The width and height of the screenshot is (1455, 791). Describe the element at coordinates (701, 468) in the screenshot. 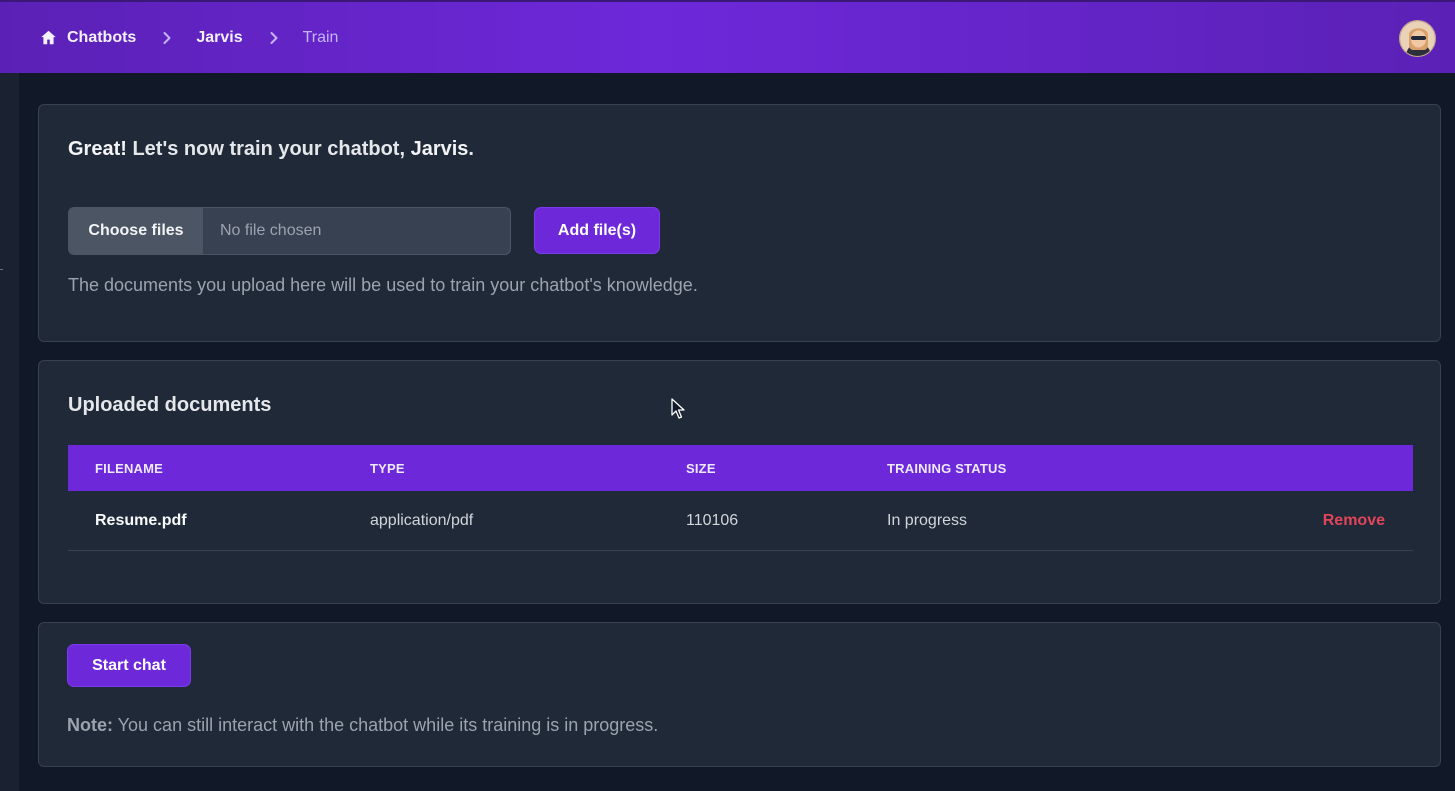

I see `column-header-size: SIZE` at that location.